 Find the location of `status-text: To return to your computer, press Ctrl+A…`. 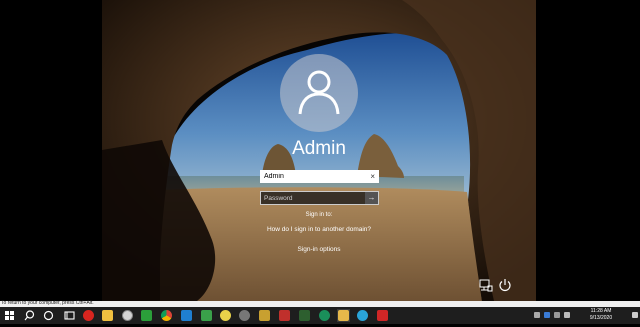

status-text: To return to your computer, press Ctrl+A… is located at coordinates (47, 303).